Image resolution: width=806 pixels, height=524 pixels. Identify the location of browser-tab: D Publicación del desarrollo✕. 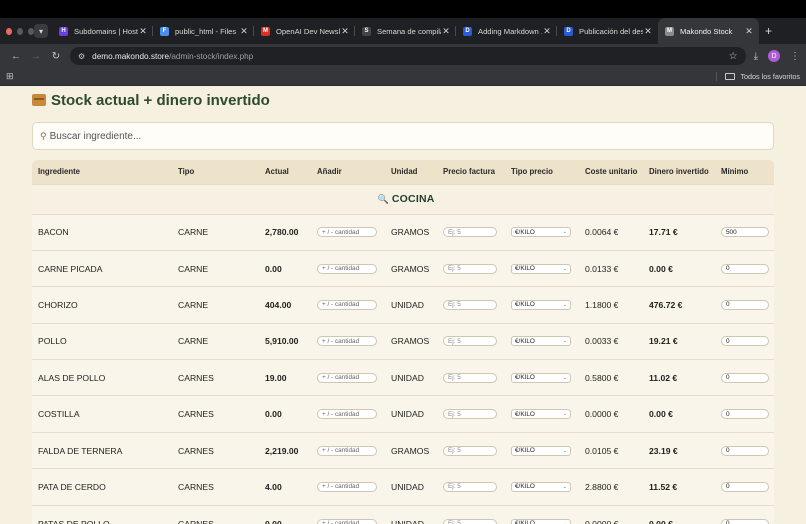
(607, 31).